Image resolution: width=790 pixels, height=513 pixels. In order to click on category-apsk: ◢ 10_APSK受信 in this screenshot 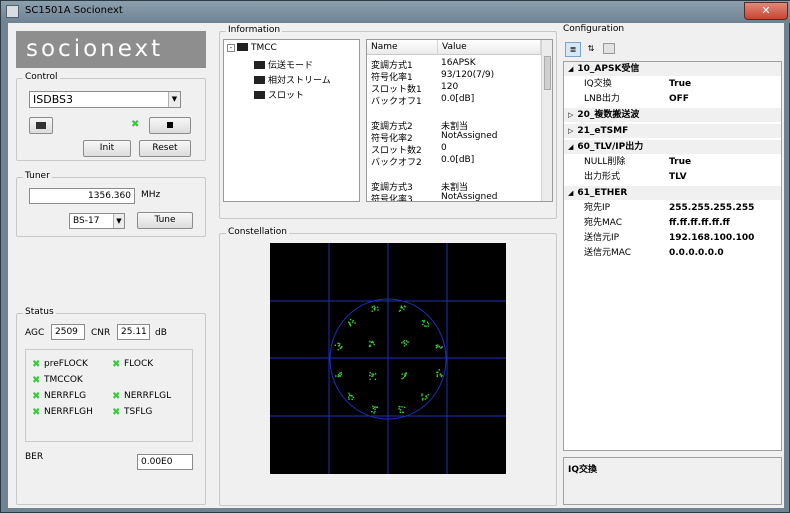, I will do `click(672, 69)`.